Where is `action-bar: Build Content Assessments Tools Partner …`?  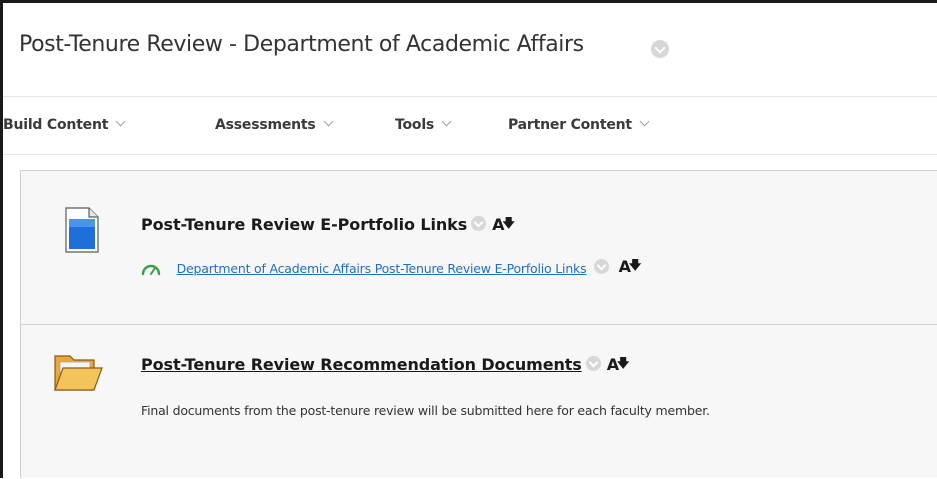 action-bar: Build Content Assessments Tools Partner … is located at coordinates (470, 126).